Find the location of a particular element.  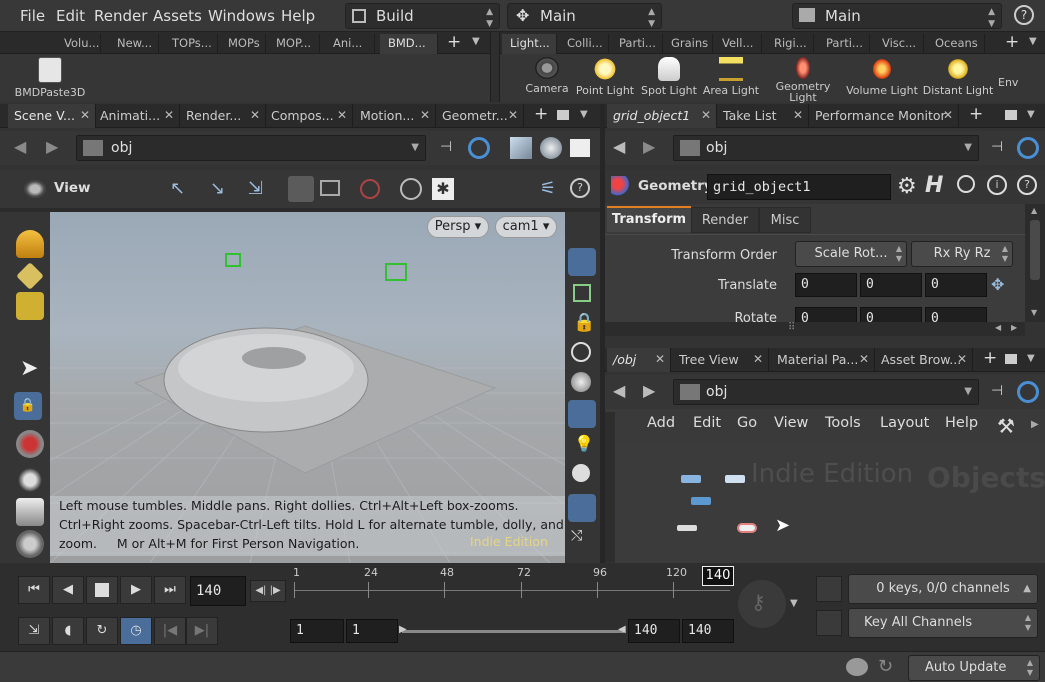

ambient-occlusion-icon is located at coordinates (582, 508).